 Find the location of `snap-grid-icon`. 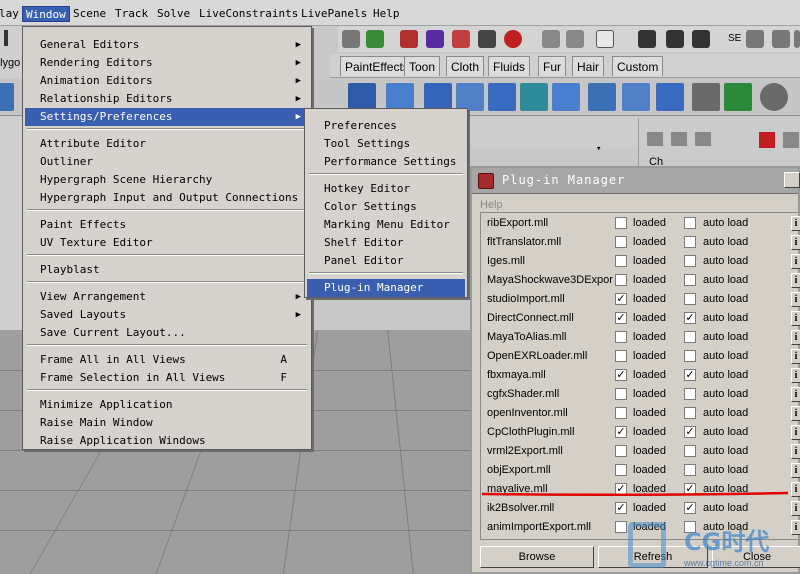

snap-grid-icon is located at coordinates (409, 39).